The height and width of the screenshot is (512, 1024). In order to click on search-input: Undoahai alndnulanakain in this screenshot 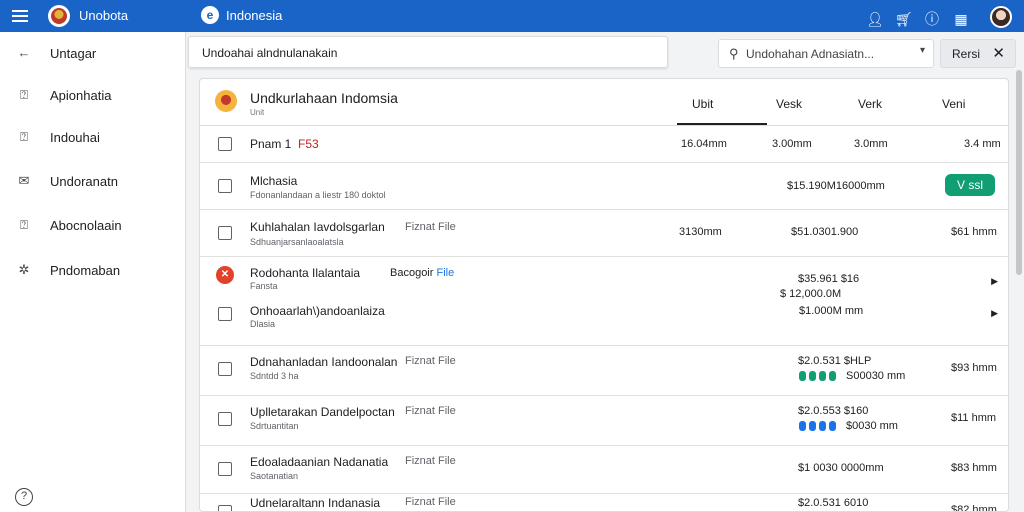, I will do `click(428, 52)`.